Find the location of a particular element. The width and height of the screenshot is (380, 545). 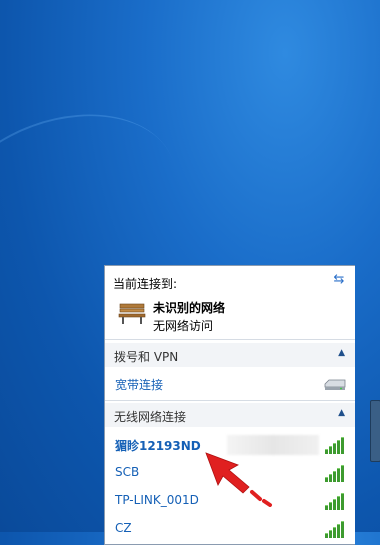

current-network-name: 未识别的网络 is located at coordinates (189, 308).